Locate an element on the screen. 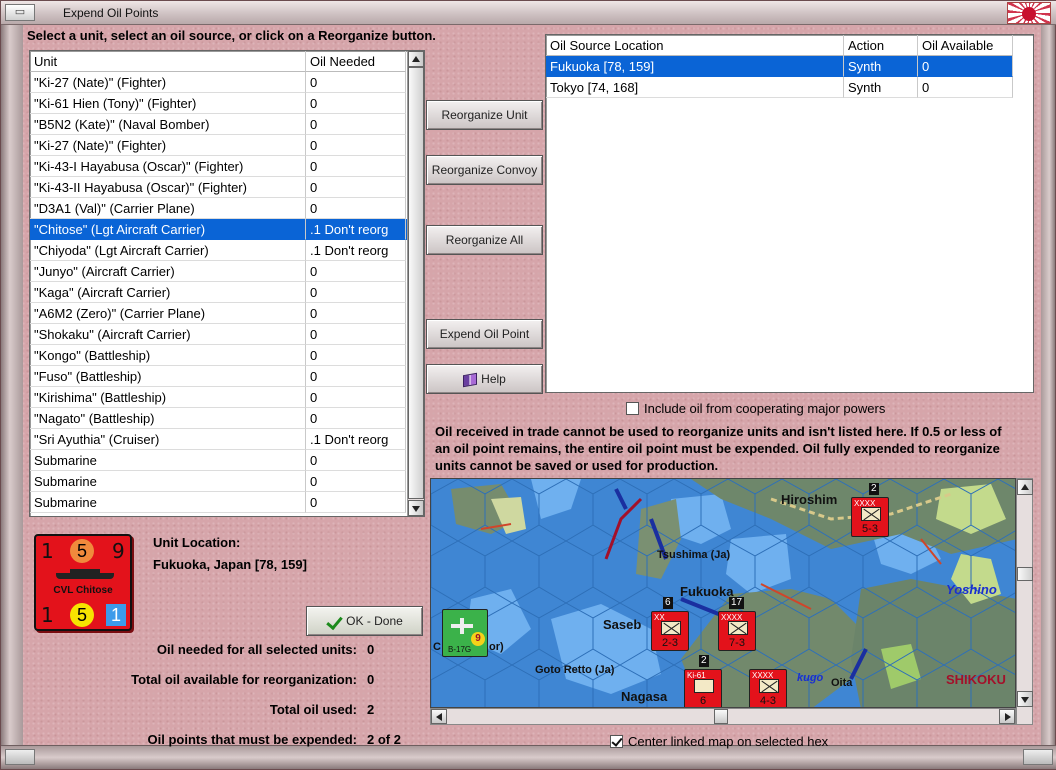 This screenshot has width=1056, height=770. scroll-thumb is located at coordinates (416, 283).